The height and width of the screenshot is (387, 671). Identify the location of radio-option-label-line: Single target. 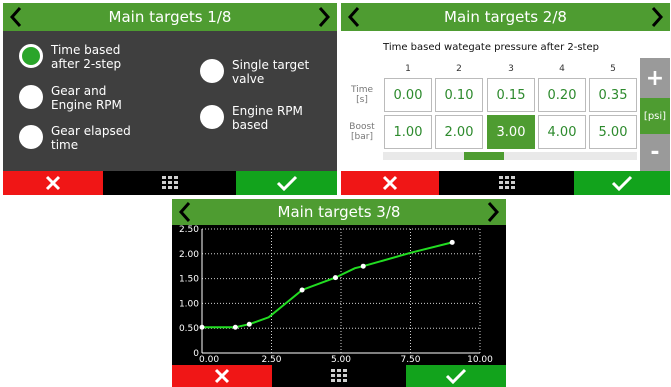
(271, 65).